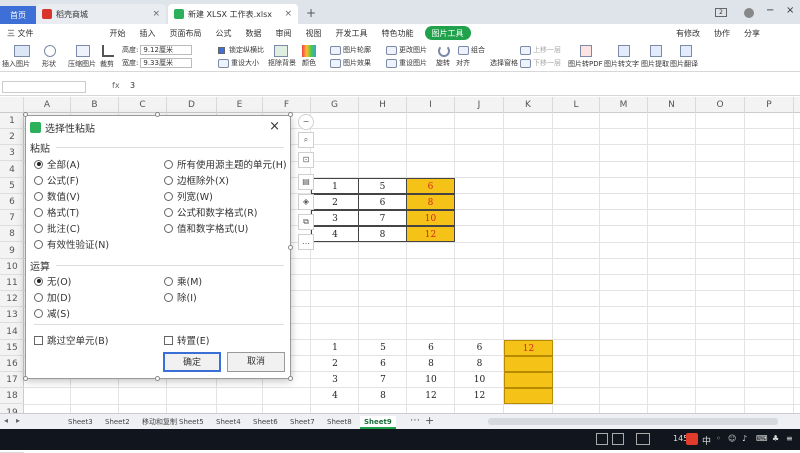  I want to click on share-button: 分享, so click(752, 33).